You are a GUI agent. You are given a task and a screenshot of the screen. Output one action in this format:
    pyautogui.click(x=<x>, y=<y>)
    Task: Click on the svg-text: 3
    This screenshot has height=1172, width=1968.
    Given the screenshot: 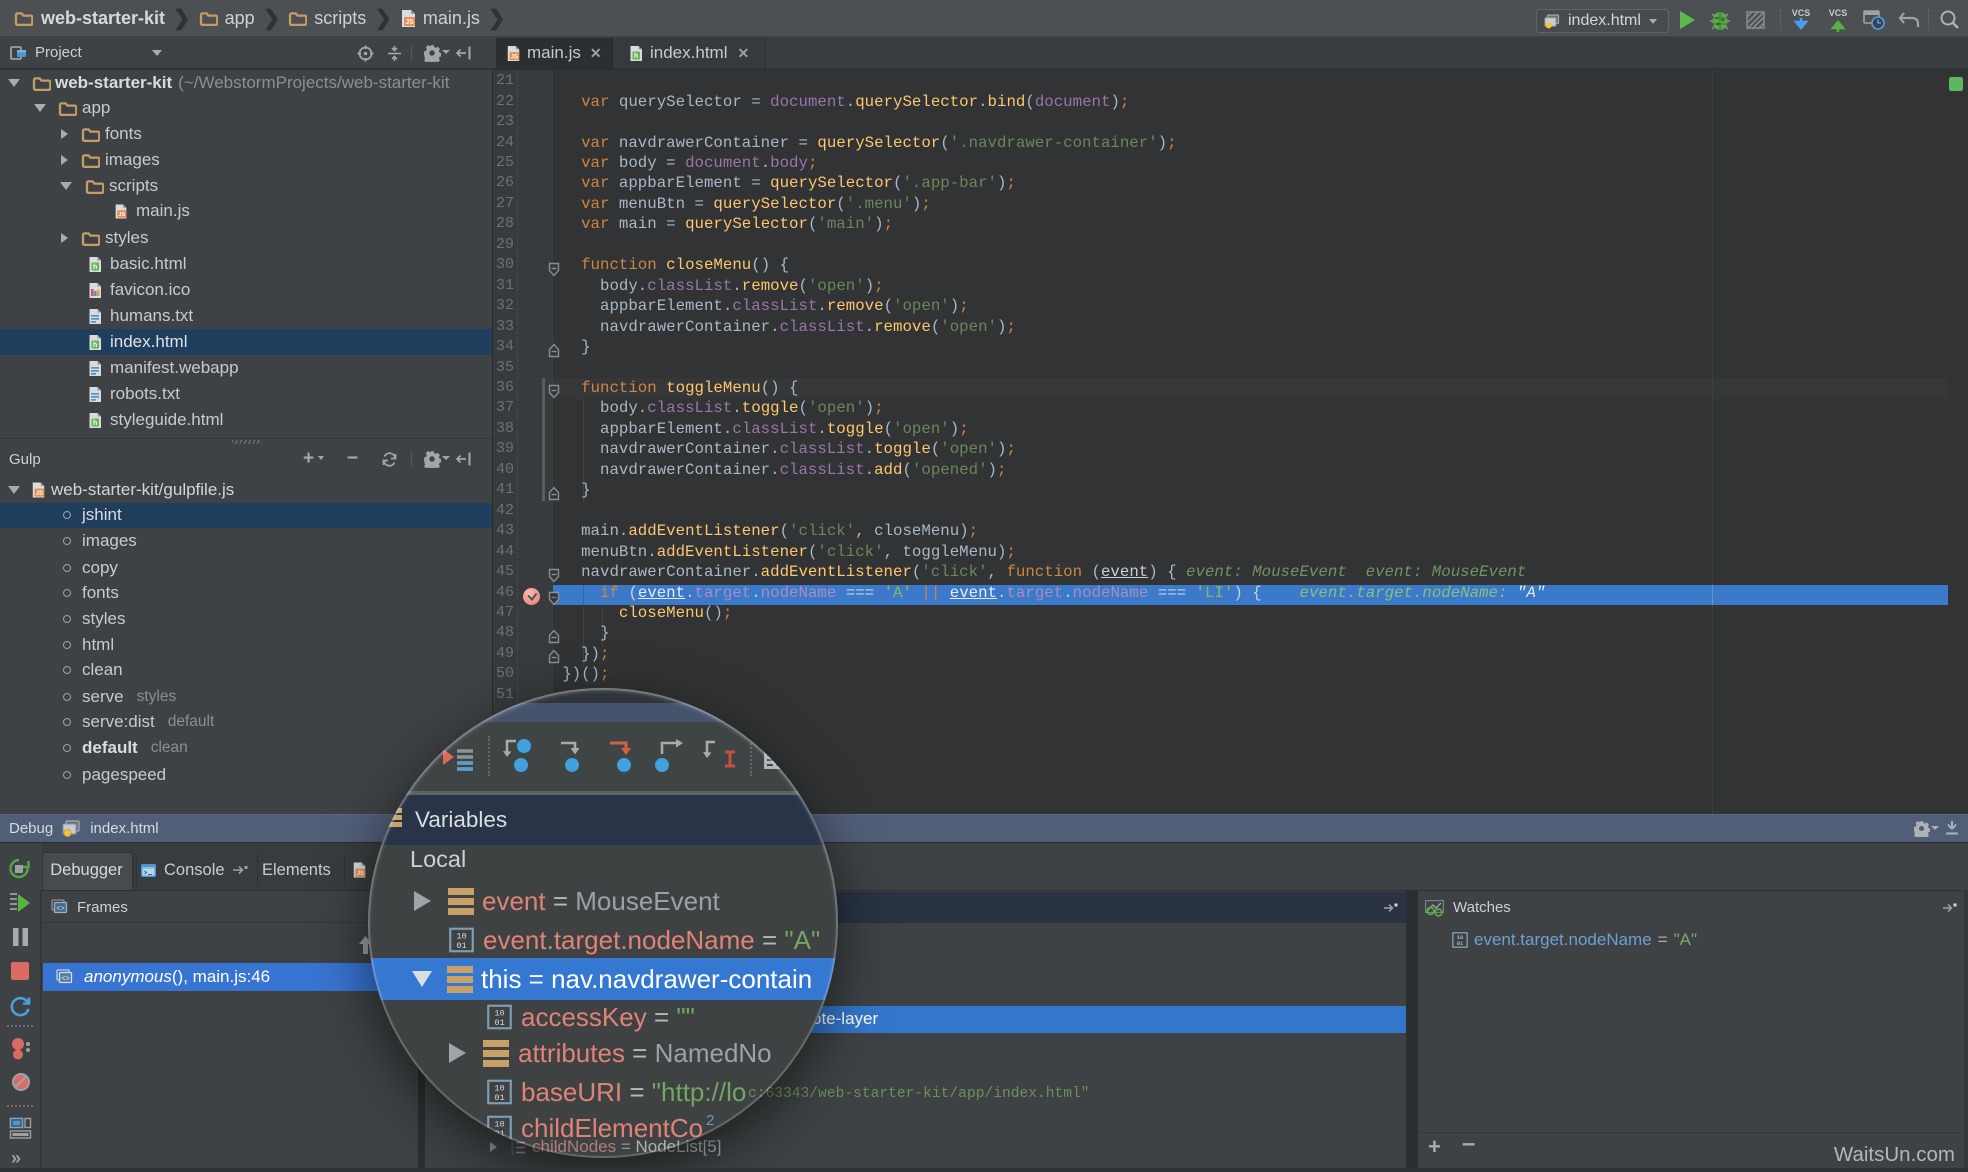 What is the action you would take?
    pyautogui.click(x=512, y=1153)
    